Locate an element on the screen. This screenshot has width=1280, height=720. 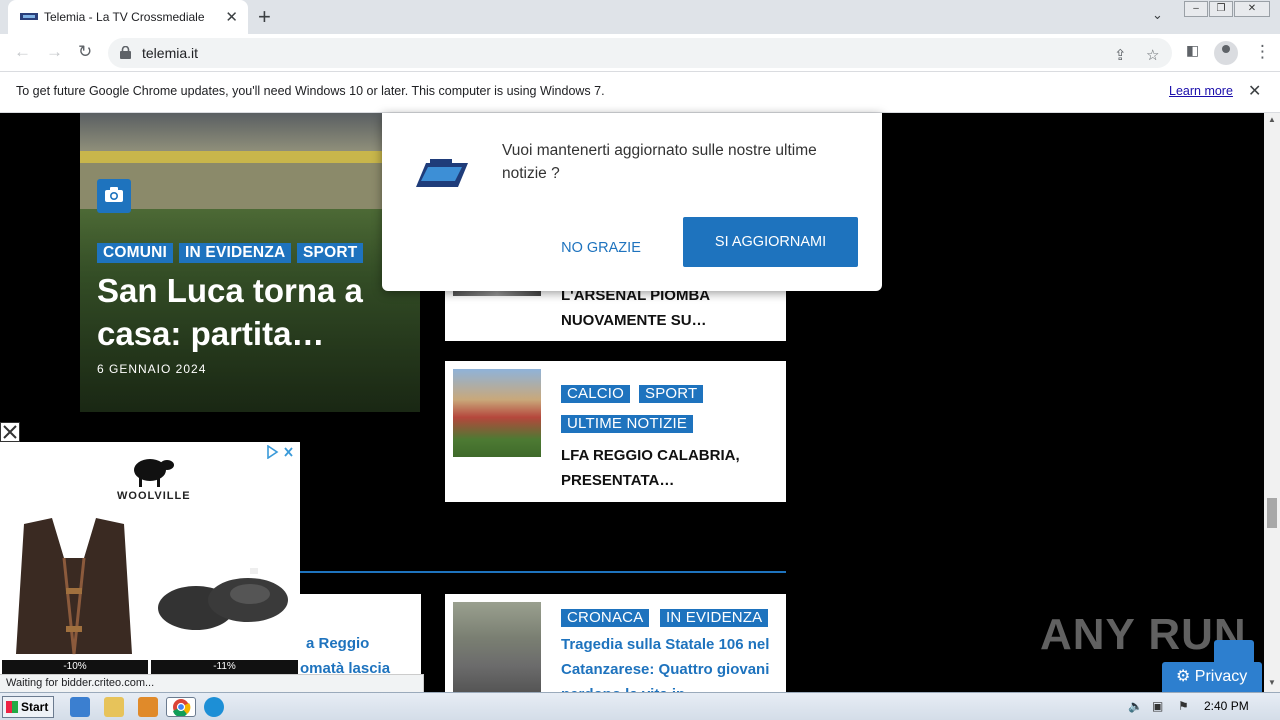
browser-tab: Telemia - La TV Crossmediale ✕ is located at coordinates (128, 17).